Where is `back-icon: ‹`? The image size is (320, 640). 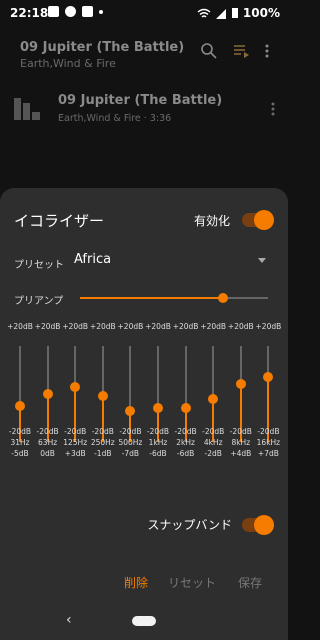
back-icon: ‹ is located at coordinates (69, 620).